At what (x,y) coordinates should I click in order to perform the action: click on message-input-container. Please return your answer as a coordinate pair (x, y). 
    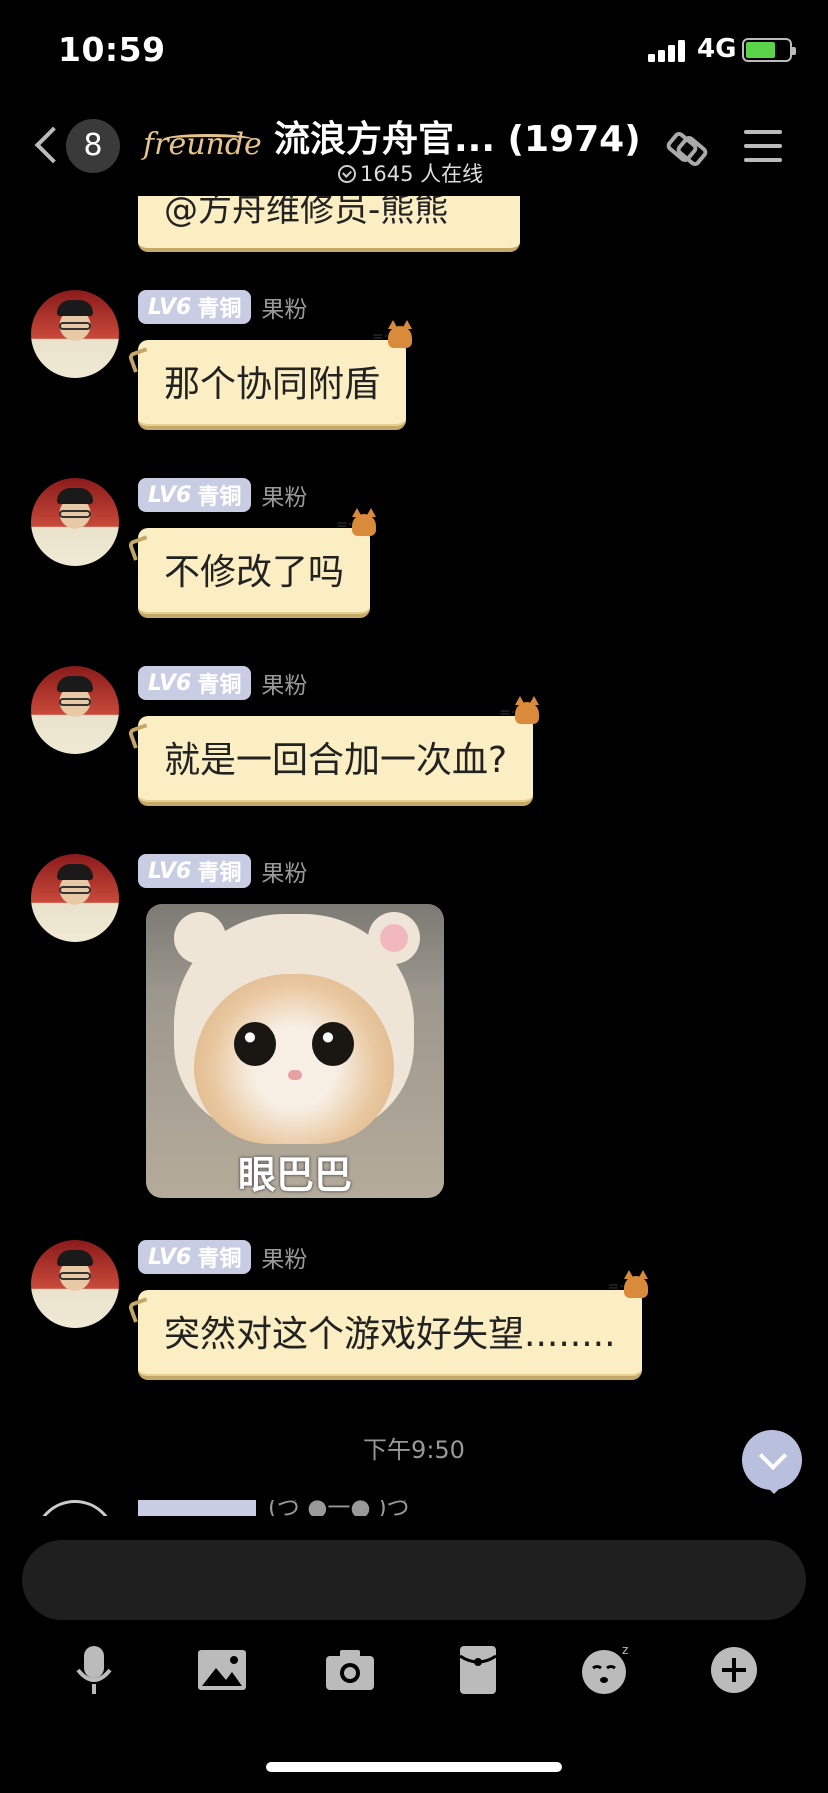
    Looking at the image, I should click on (414, 1580).